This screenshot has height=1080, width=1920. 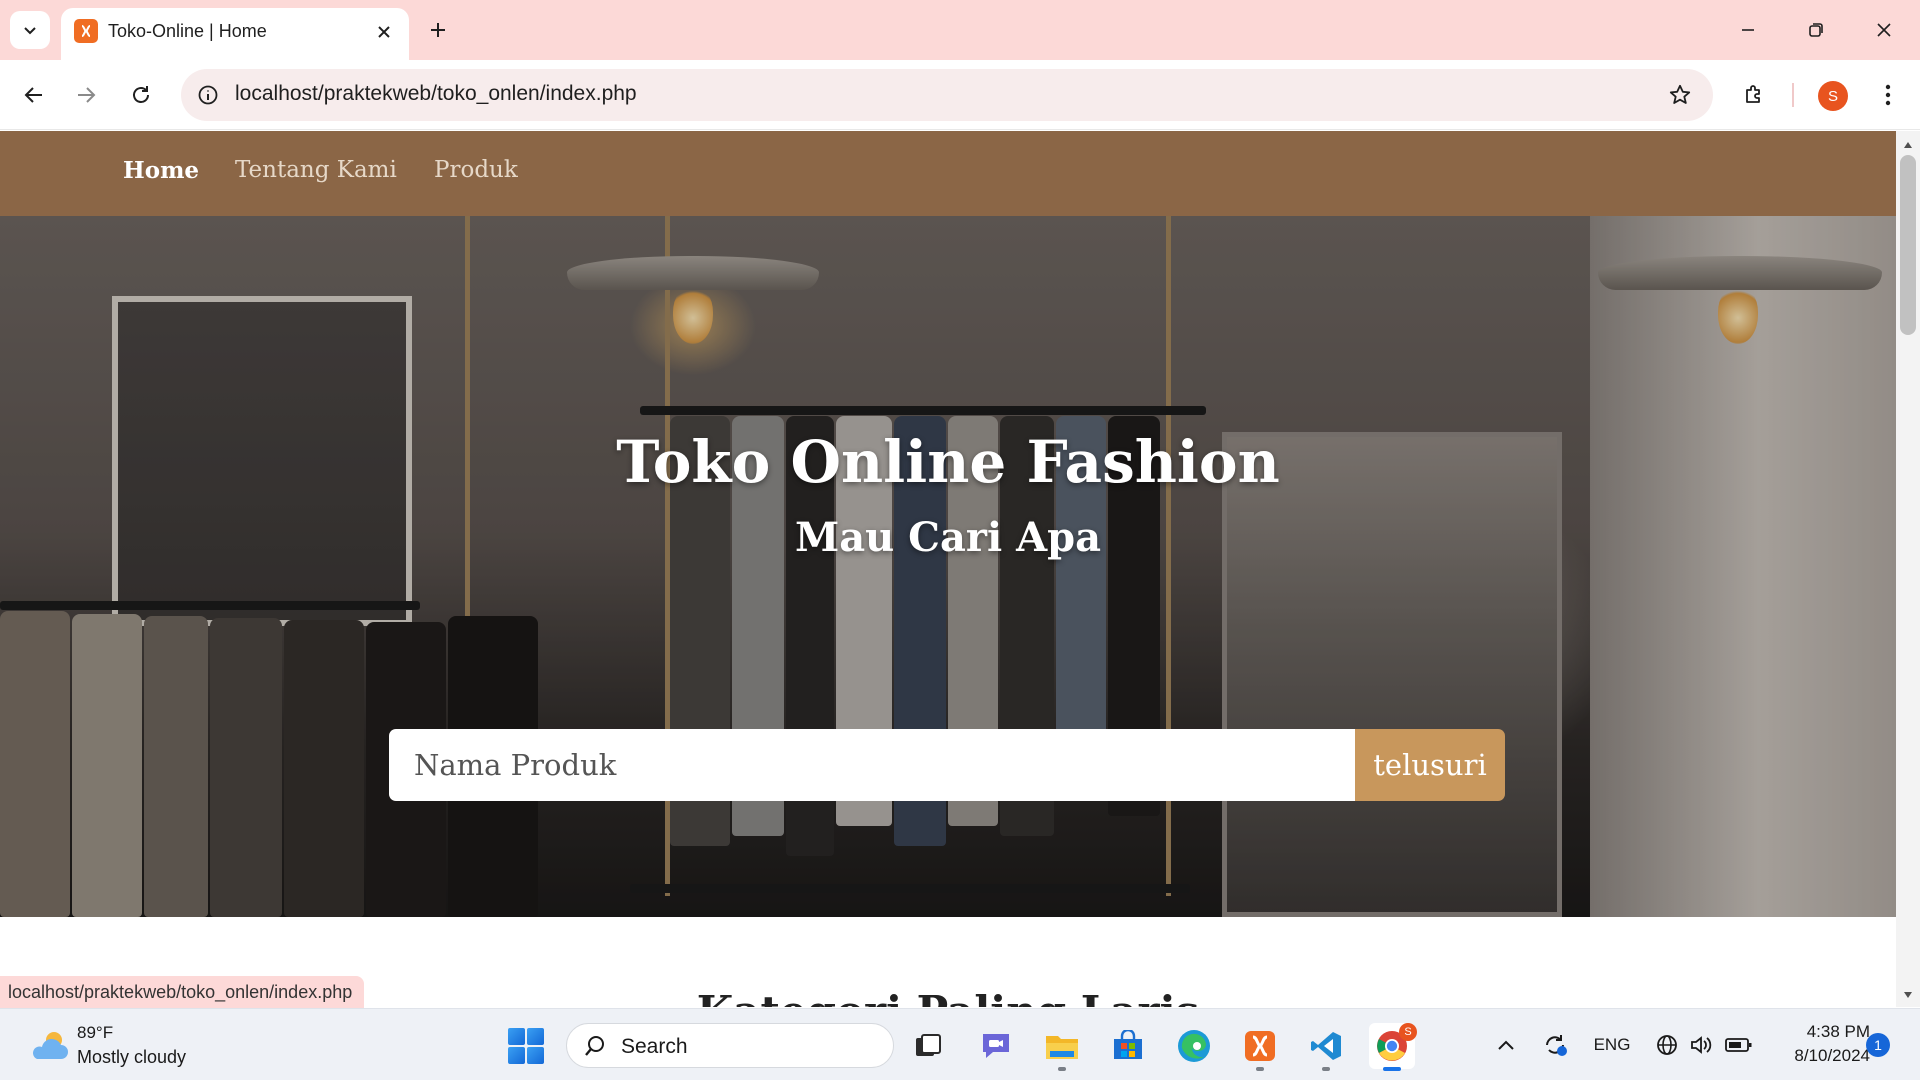 I want to click on kebab-menu-icon, so click(x=1888, y=95).